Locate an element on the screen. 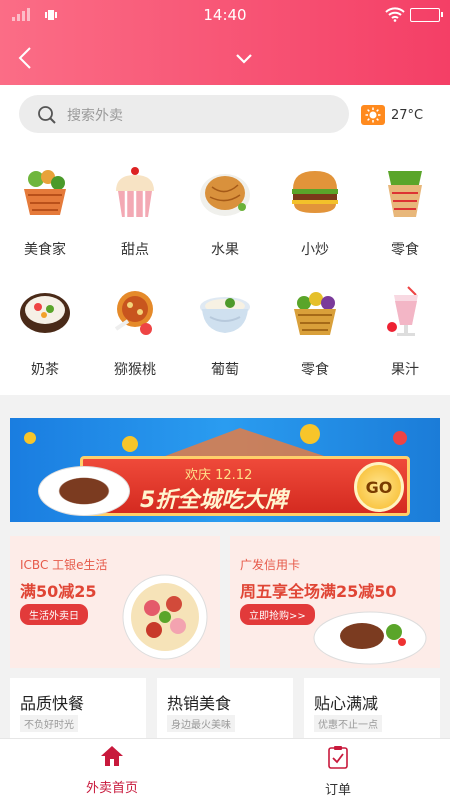 This screenshot has height=800, width=450. food-basket-icon is located at coordinates (45, 192).